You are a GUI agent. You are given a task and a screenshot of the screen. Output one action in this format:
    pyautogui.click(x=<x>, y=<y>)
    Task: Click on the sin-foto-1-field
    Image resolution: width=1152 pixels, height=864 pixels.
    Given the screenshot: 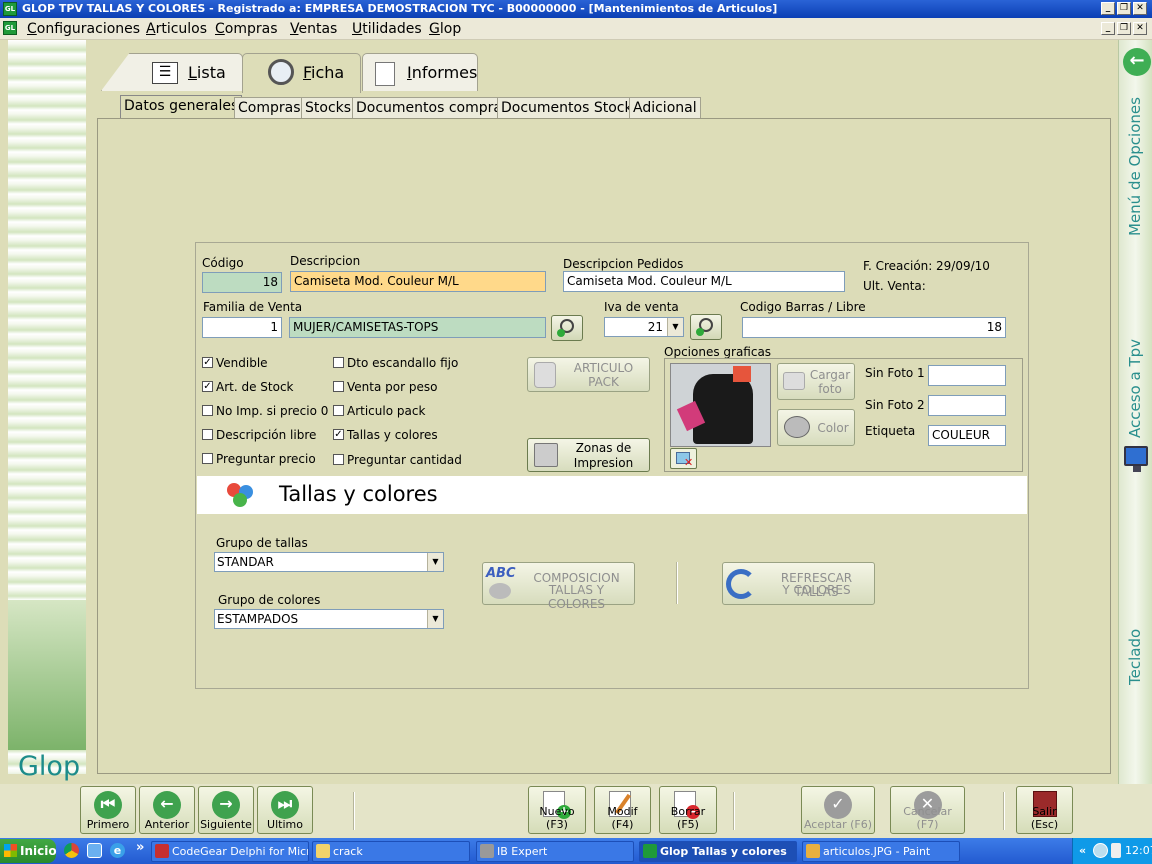 What is the action you would take?
    pyautogui.click(x=967, y=375)
    